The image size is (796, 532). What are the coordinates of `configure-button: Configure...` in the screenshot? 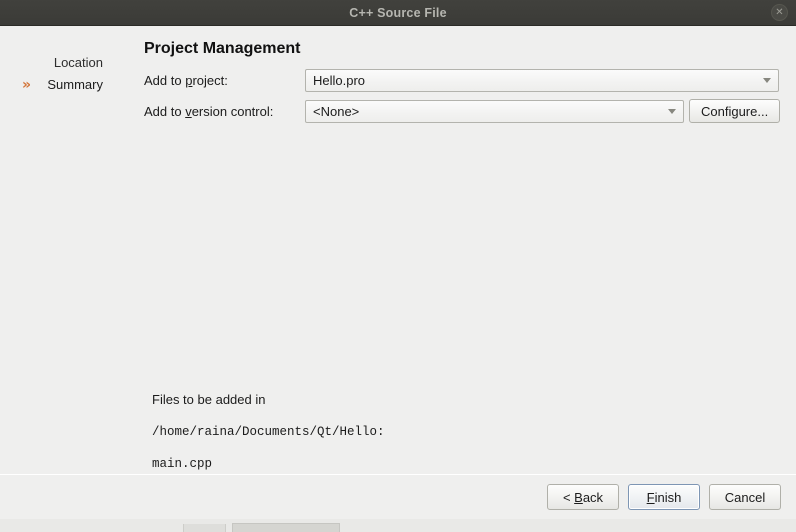 It's located at (734, 111).